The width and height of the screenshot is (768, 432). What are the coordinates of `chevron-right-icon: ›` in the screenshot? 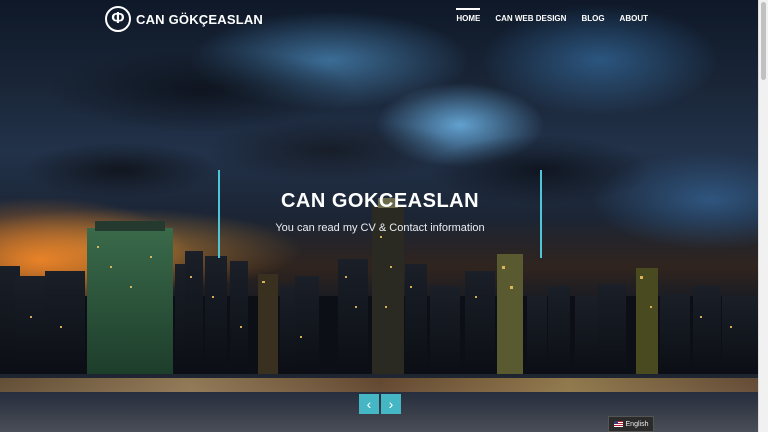 It's located at (391, 404).